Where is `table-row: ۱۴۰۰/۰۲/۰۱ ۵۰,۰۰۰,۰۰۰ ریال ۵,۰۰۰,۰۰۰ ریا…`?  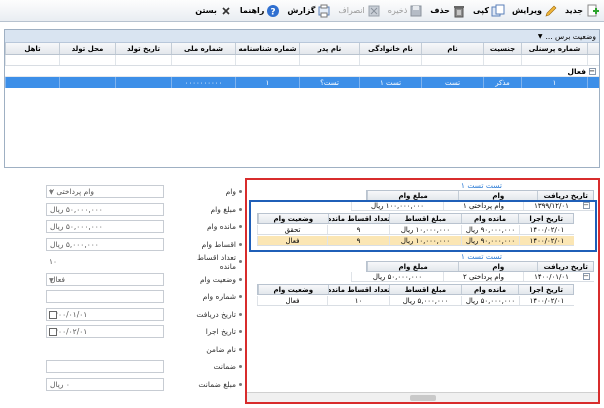
table-row: ۱۴۰۰/۰۲/۰۱ ۵۰,۰۰۰,۰۰۰ ریال ۵,۰۰۰,۰۰۰ ریا… is located at coordinates (415, 301).